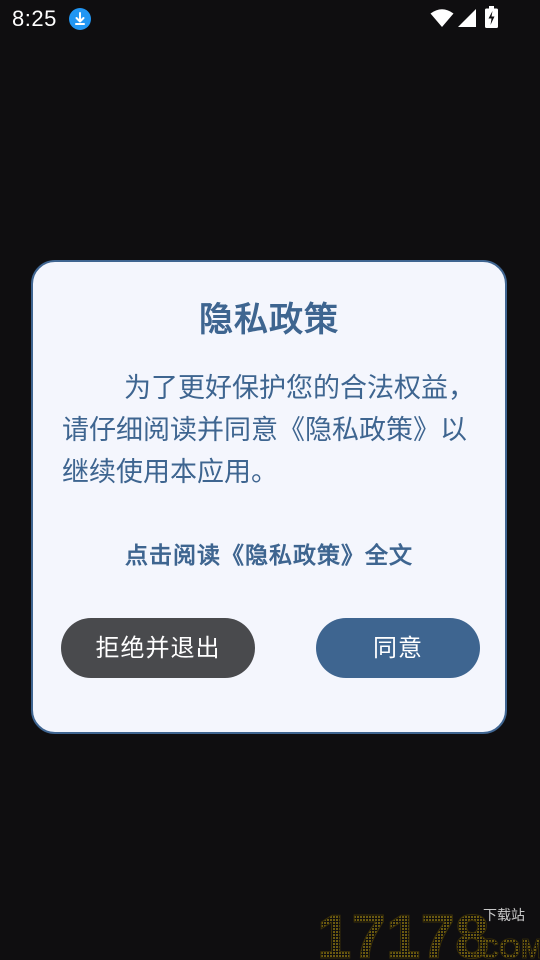 This screenshot has width=540, height=960. Describe the element at coordinates (398, 648) in the screenshot. I see `agree-button: 同意` at that location.